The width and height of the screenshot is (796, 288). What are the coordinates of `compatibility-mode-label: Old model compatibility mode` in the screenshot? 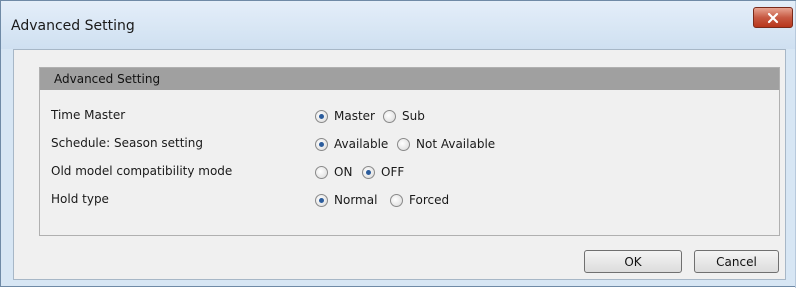 It's located at (142, 171).